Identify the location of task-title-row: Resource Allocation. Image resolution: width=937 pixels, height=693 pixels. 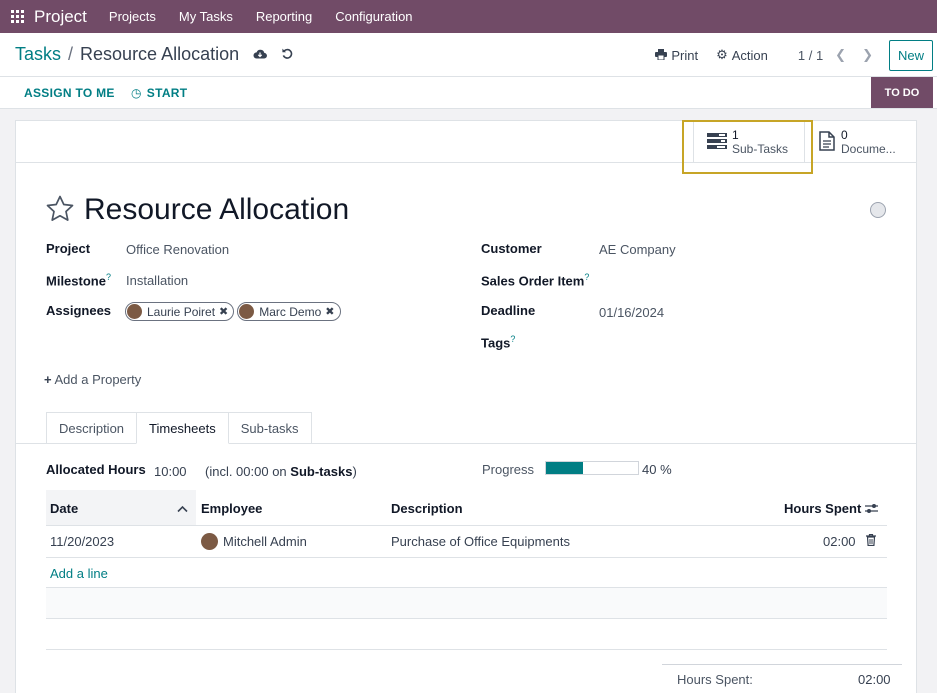
(197, 210).